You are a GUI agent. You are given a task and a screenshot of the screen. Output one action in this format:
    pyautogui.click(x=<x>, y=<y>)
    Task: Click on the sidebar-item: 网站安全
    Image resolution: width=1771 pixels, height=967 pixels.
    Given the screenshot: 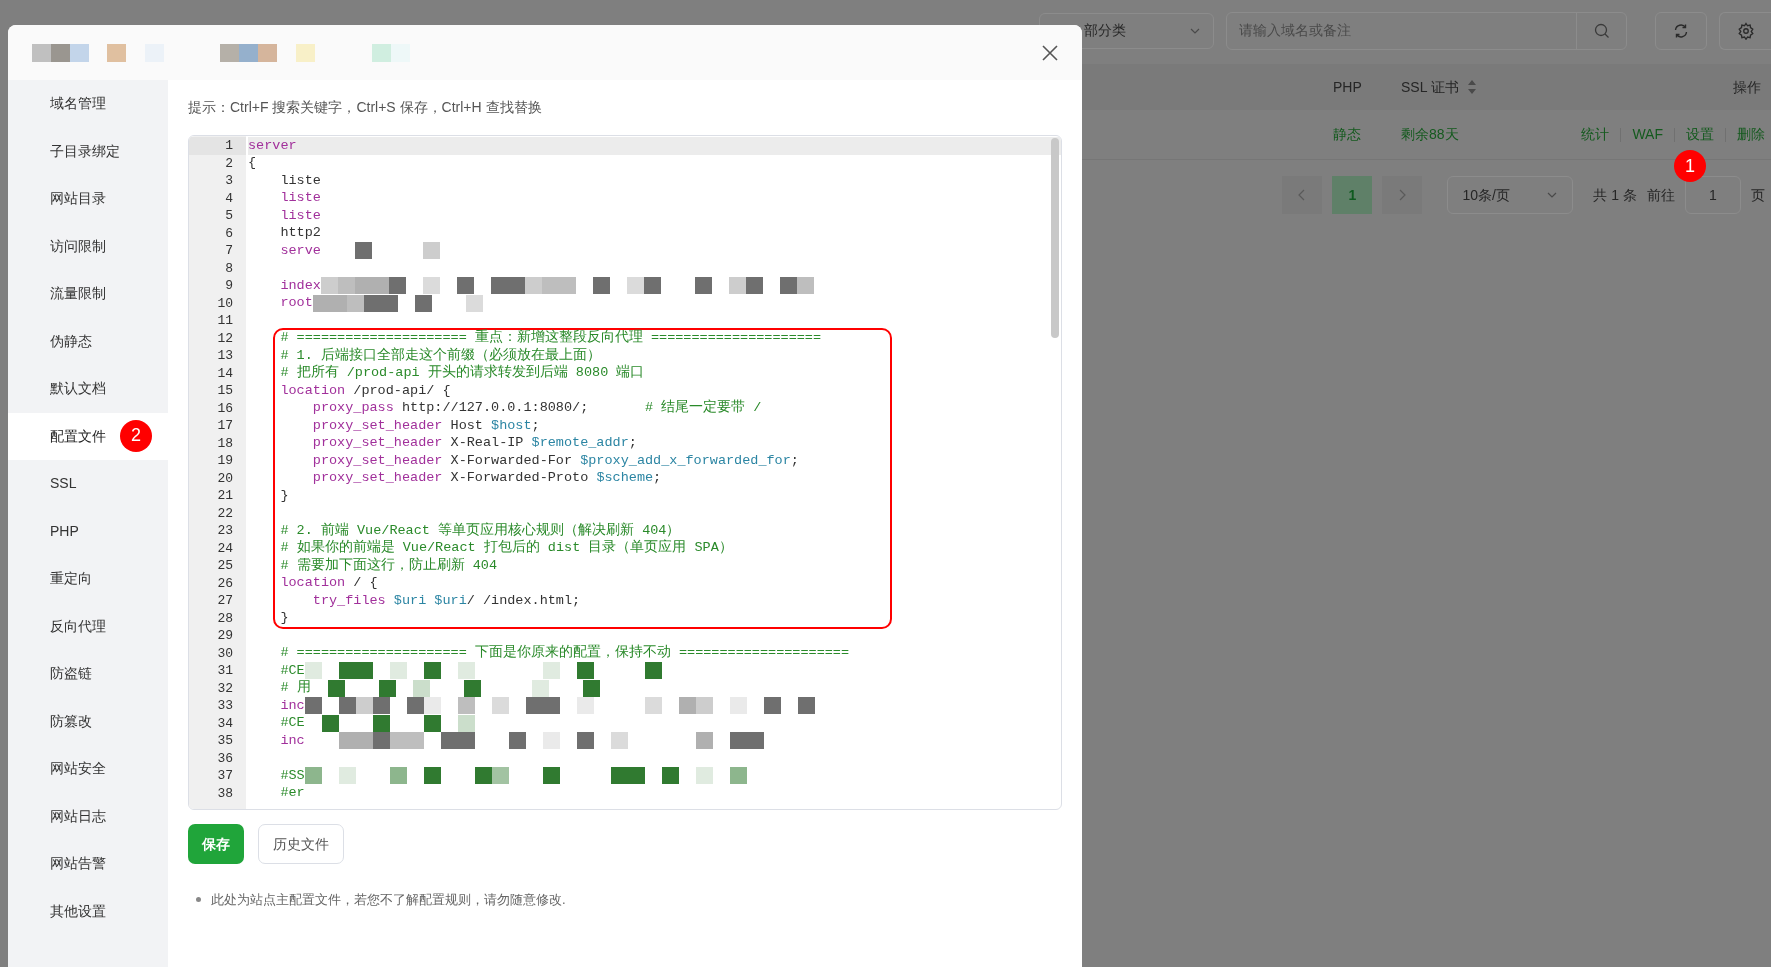 What is the action you would take?
    pyautogui.click(x=88, y=769)
    